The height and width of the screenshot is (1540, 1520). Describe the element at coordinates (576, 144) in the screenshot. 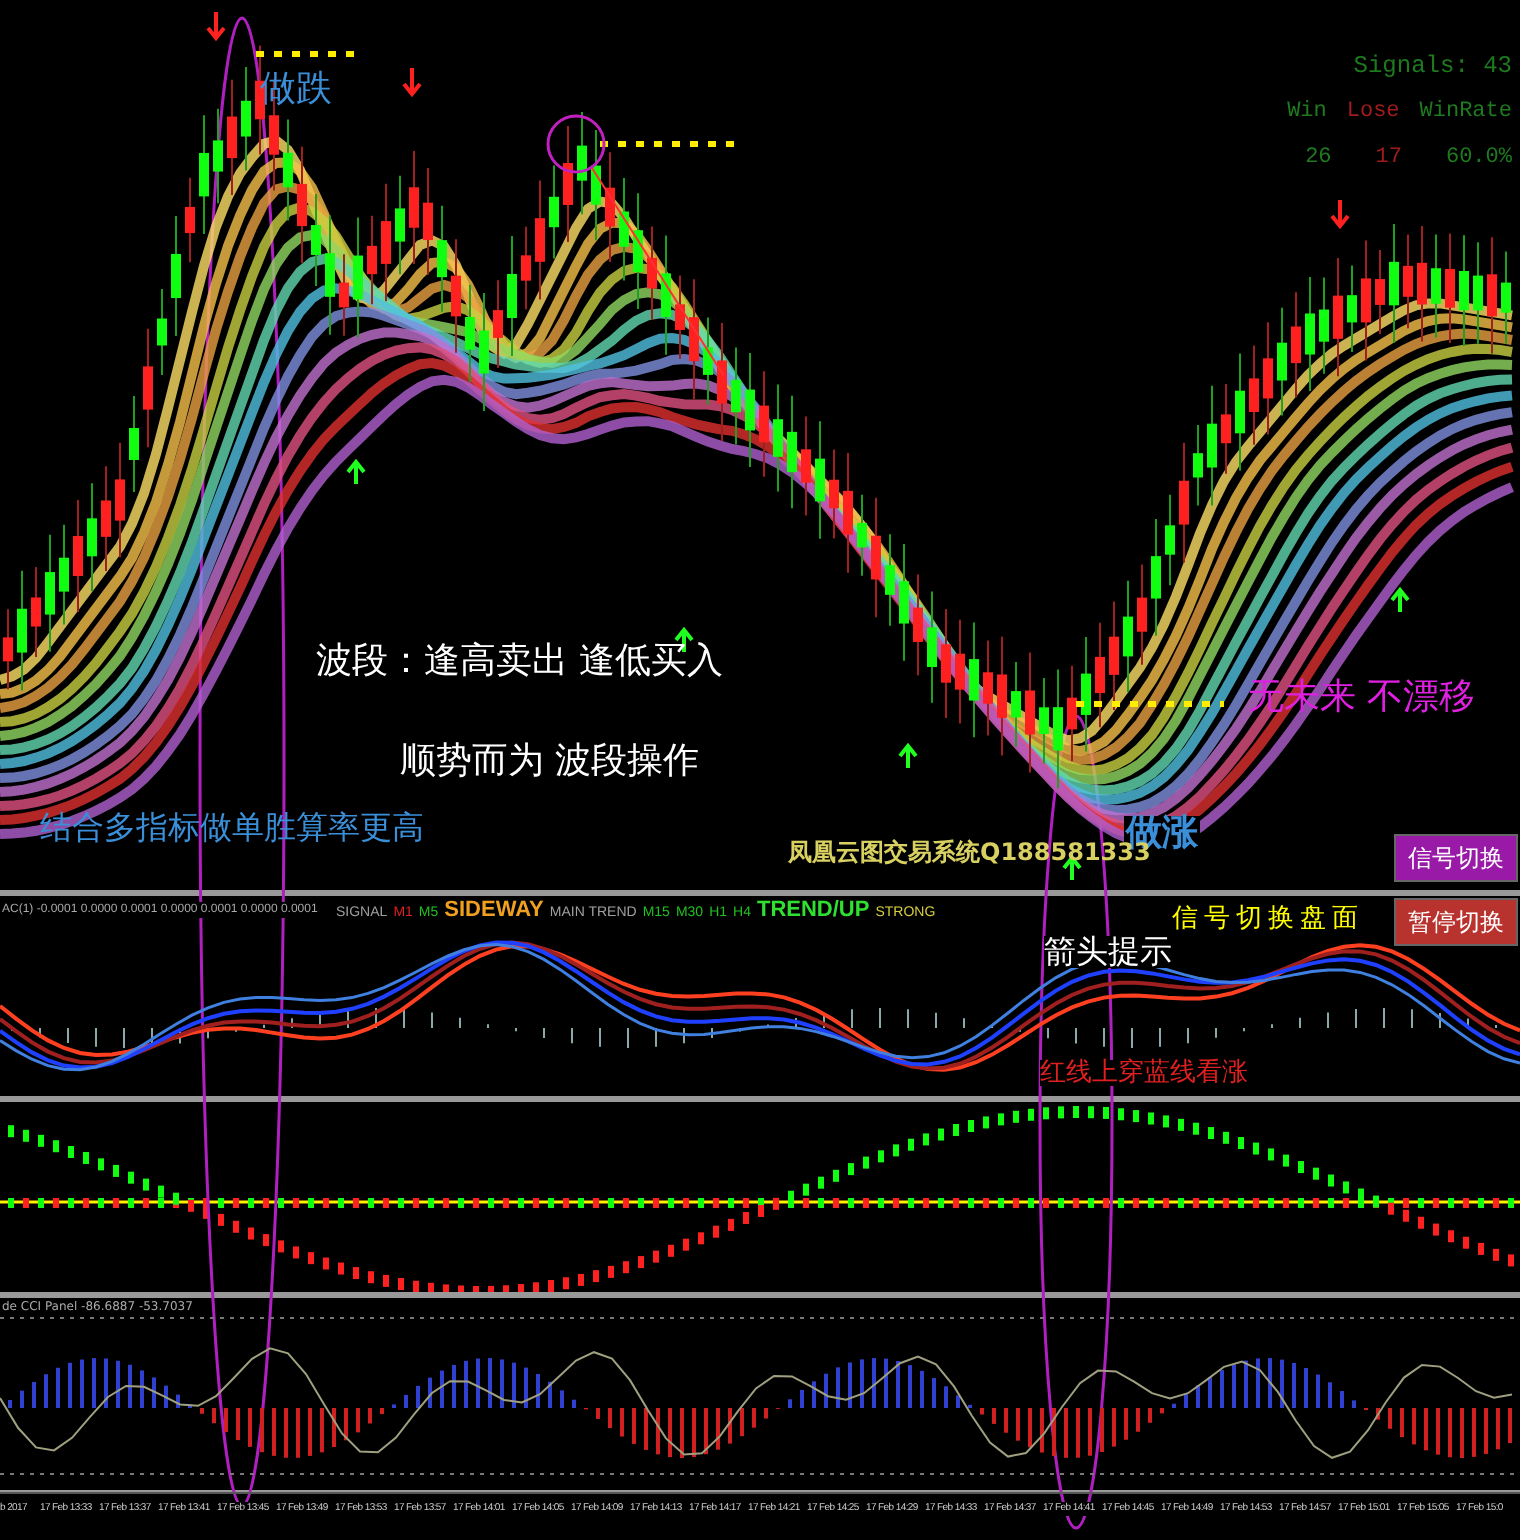

I see `highlight-circle` at that location.